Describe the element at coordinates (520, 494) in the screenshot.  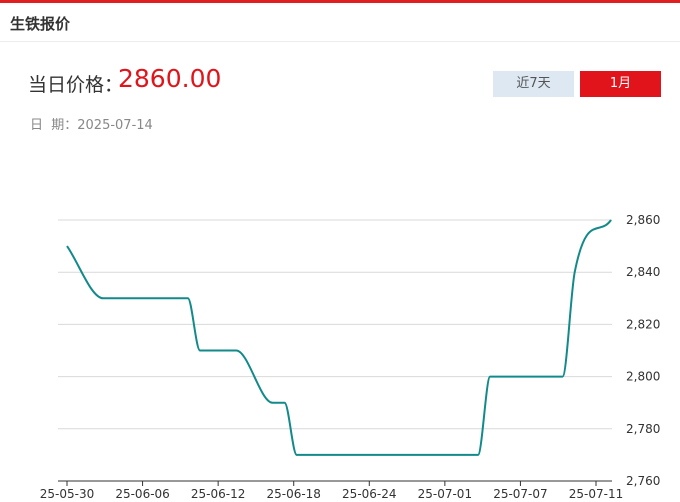
I see `x-tick-label: 25-07-07` at that location.